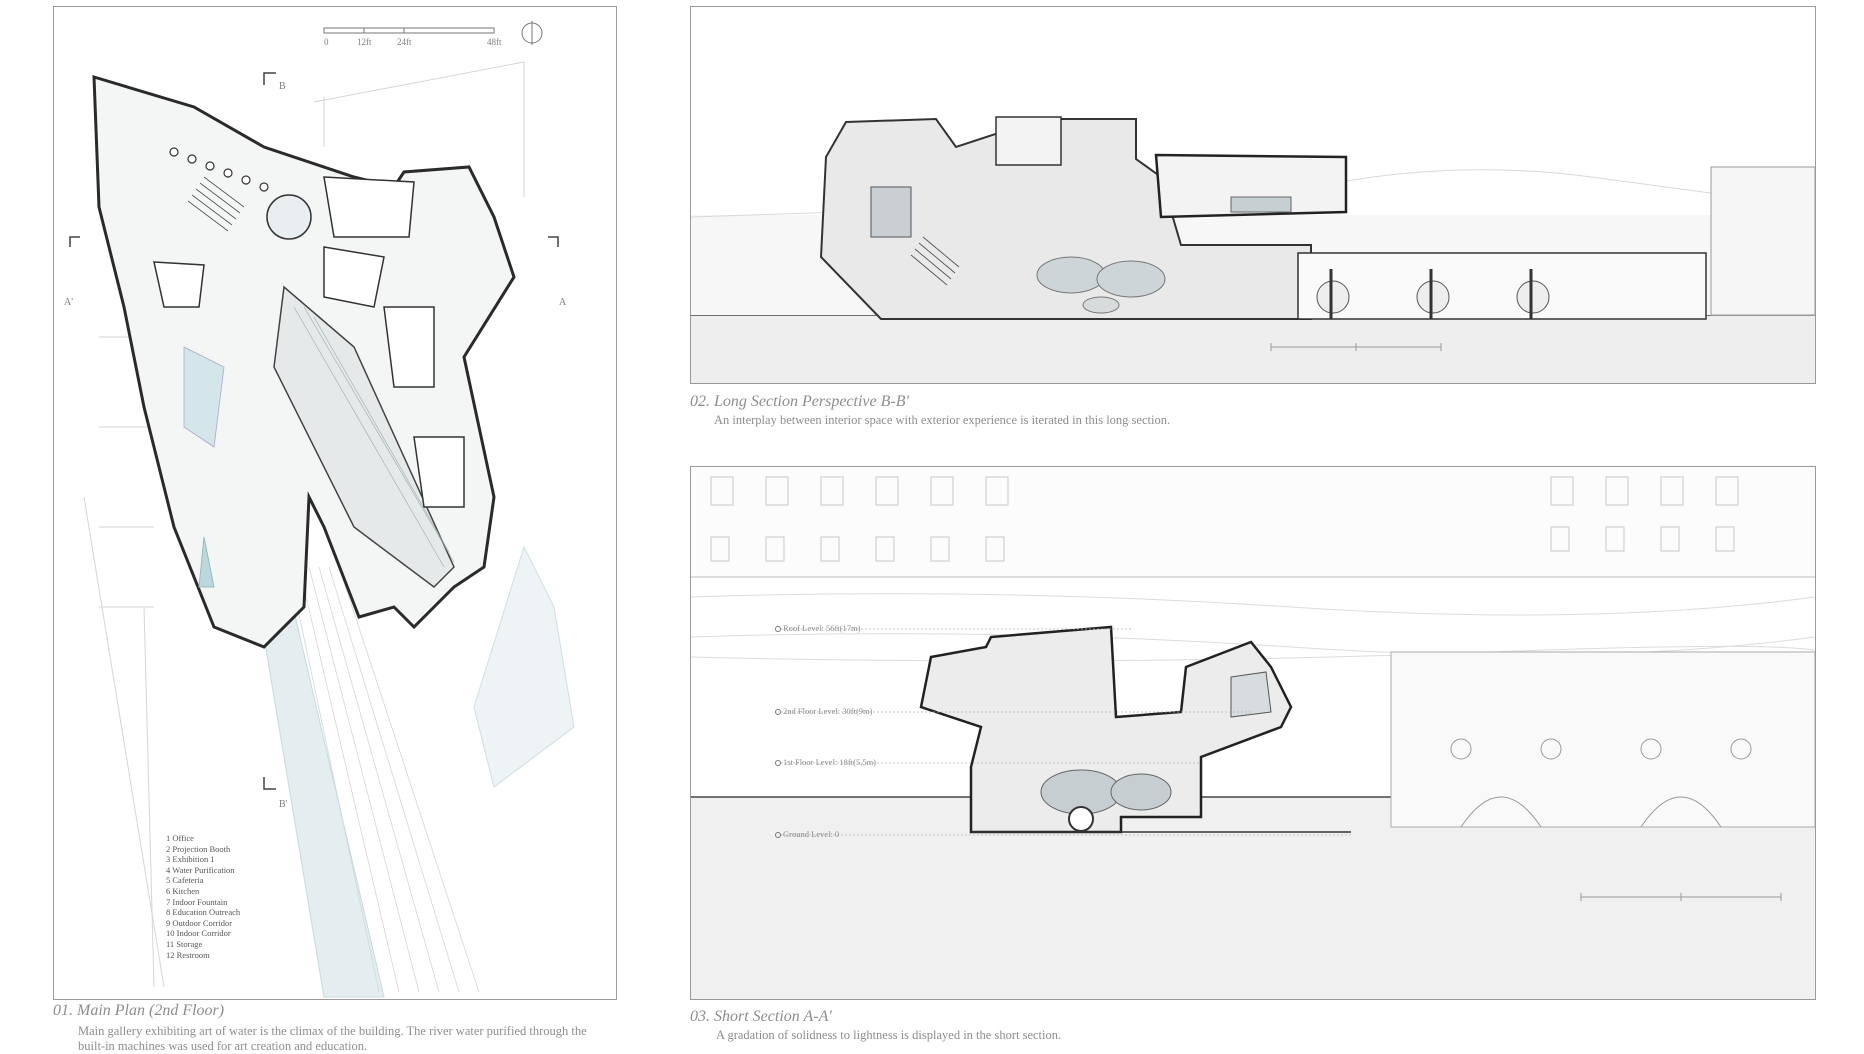 This screenshot has height=1054, width=1864. Describe the element at coordinates (828, 711) in the screenshot. I see `level-label-2nd-floor: 2nd Floor Level: 30ft(9m)` at that location.